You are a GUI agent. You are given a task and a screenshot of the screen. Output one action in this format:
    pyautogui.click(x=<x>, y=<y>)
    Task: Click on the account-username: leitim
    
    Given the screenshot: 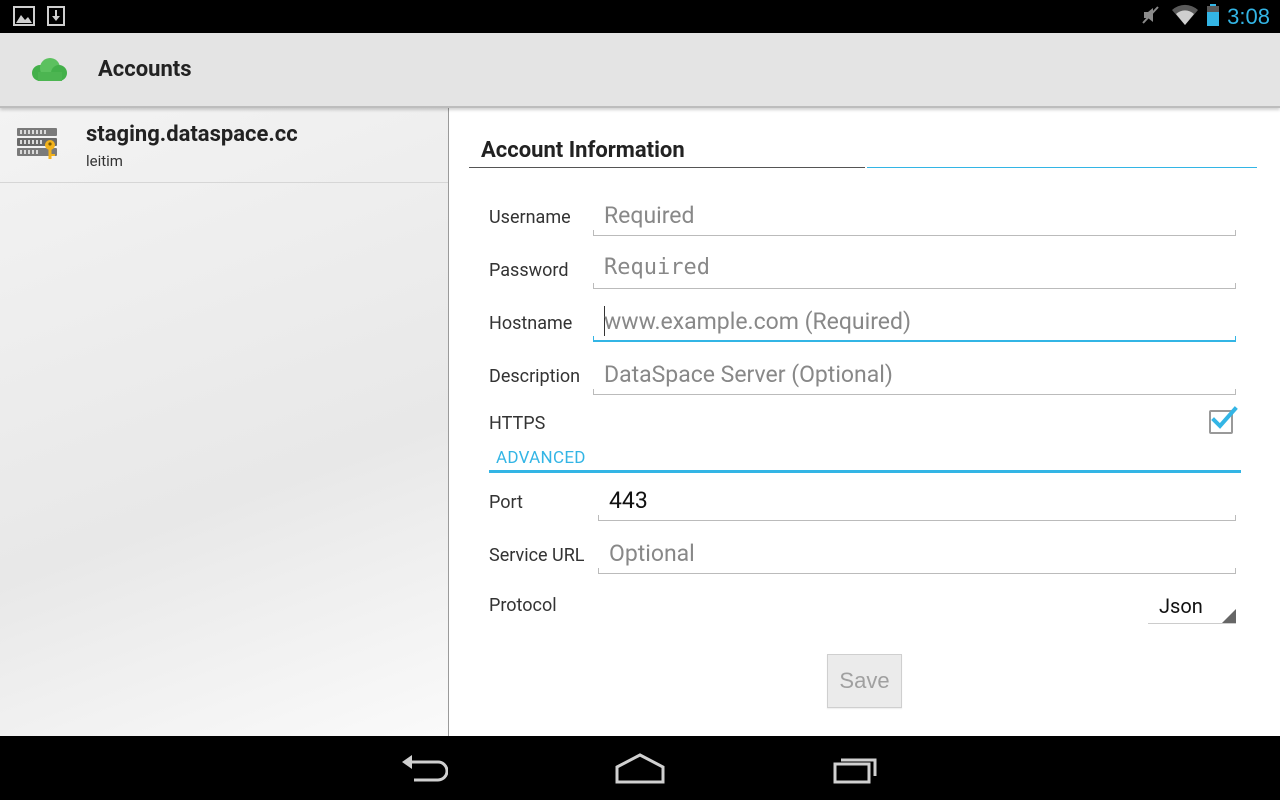 What is the action you would take?
    pyautogui.click(x=104, y=161)
    